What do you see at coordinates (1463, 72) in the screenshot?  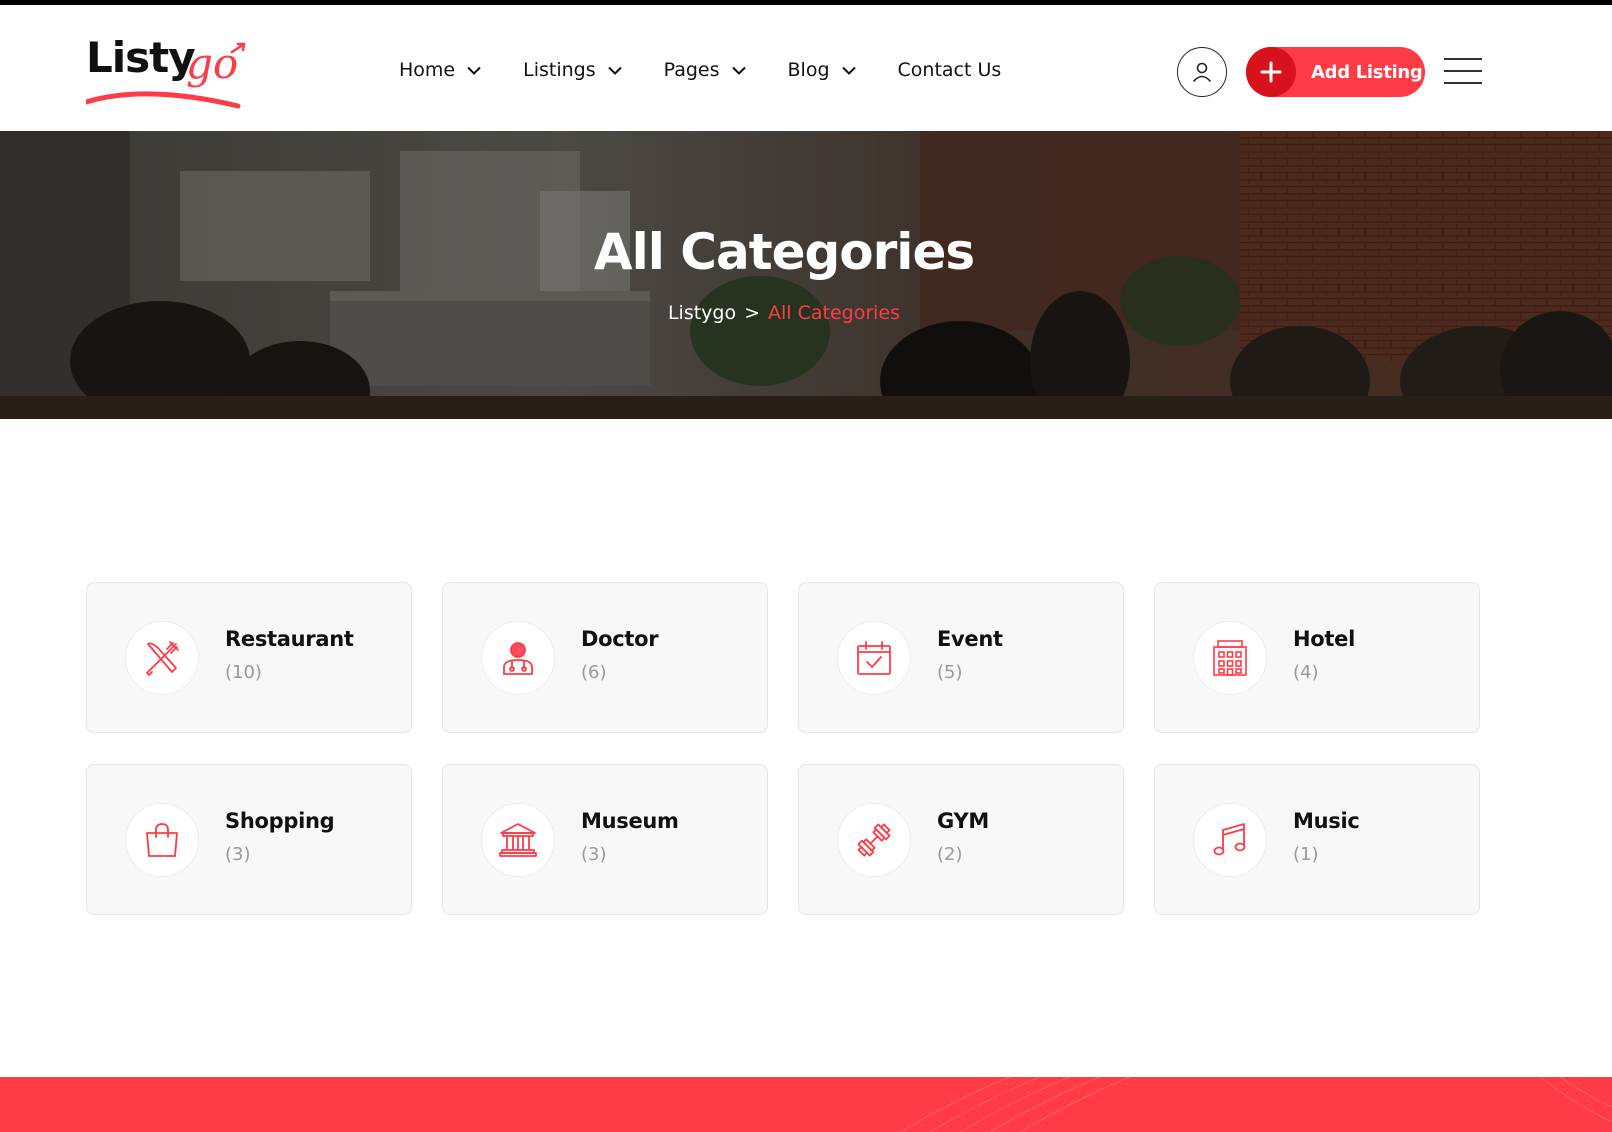 I see `hamburger-menu-button` at bounding box center [1463, 72].